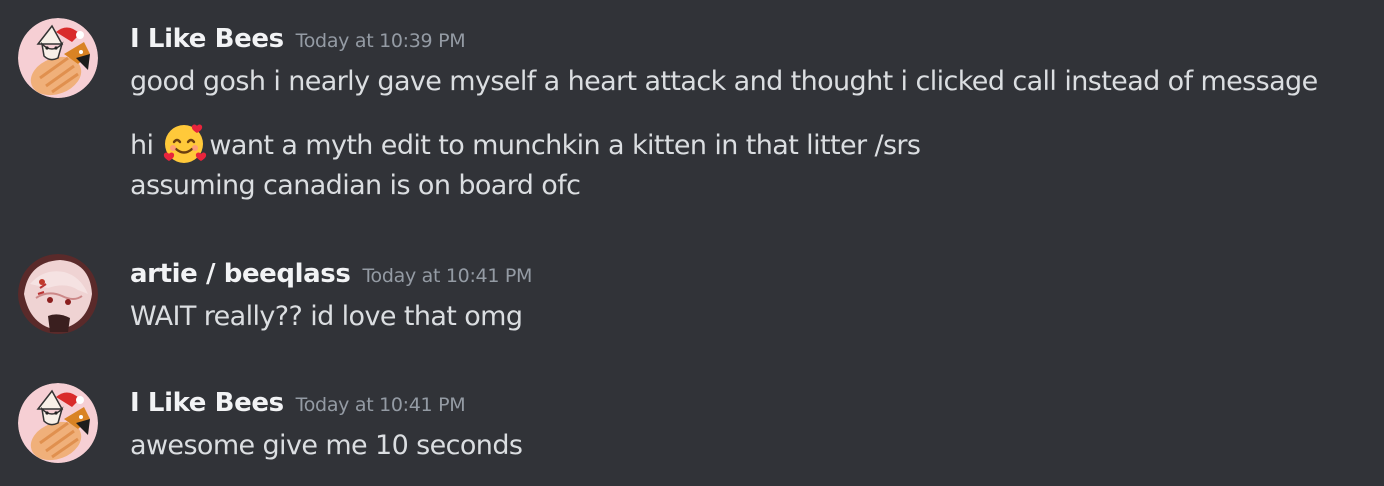 This screenshot has height=486, width=1384. I want to click on anime-character-avatar, so click(58, 294).